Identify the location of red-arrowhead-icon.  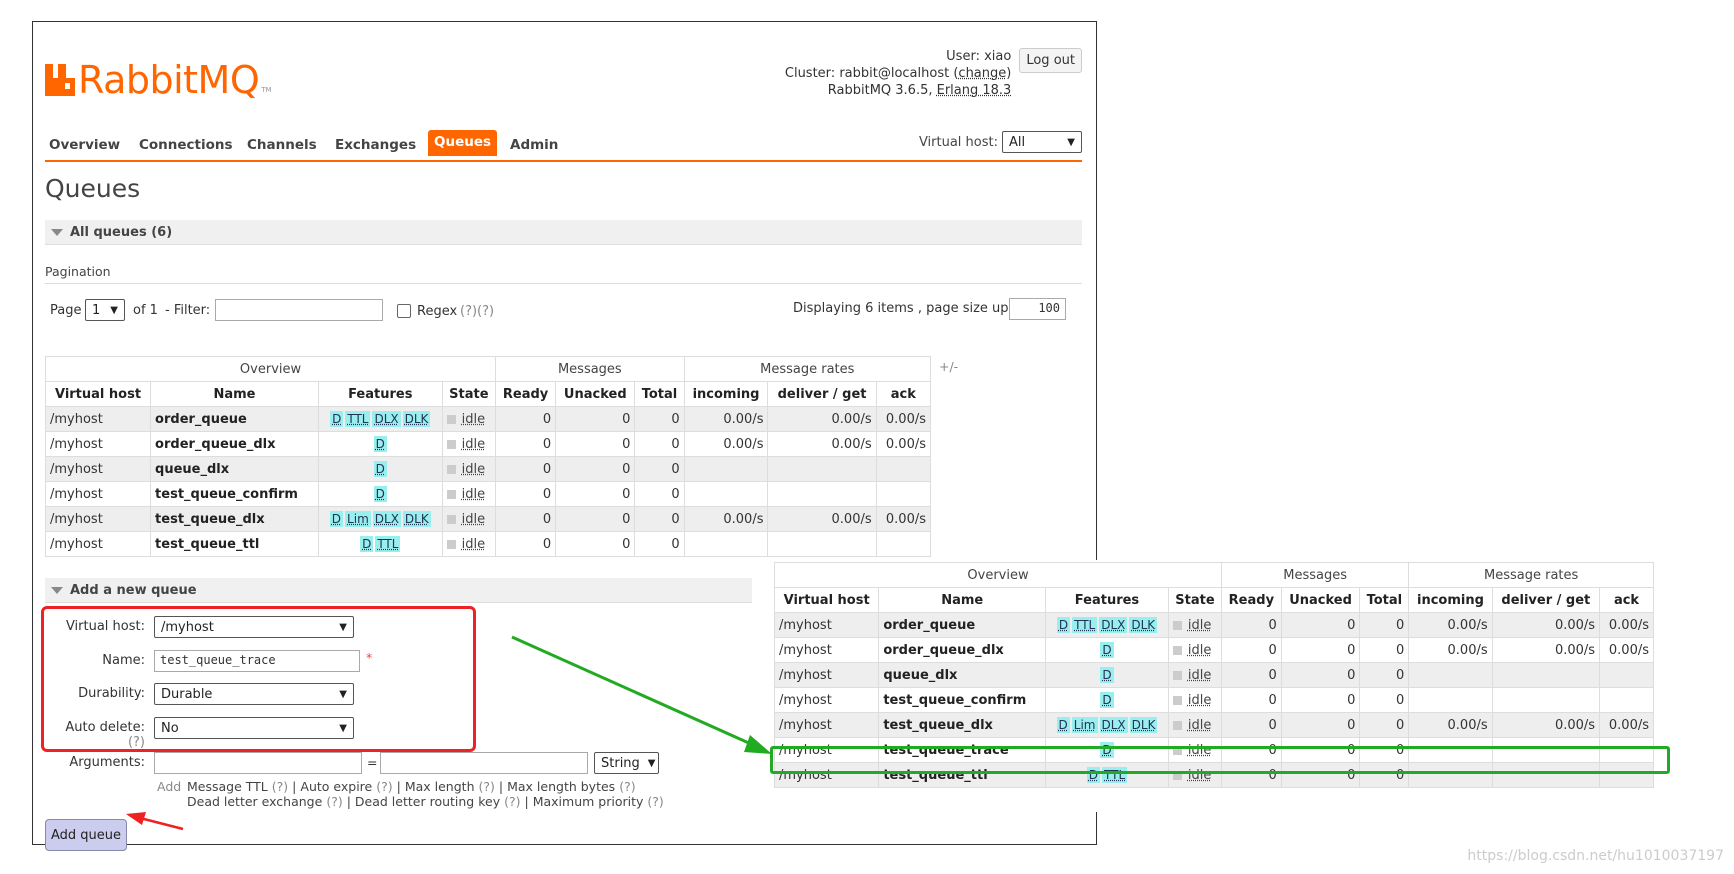
(136, 818).